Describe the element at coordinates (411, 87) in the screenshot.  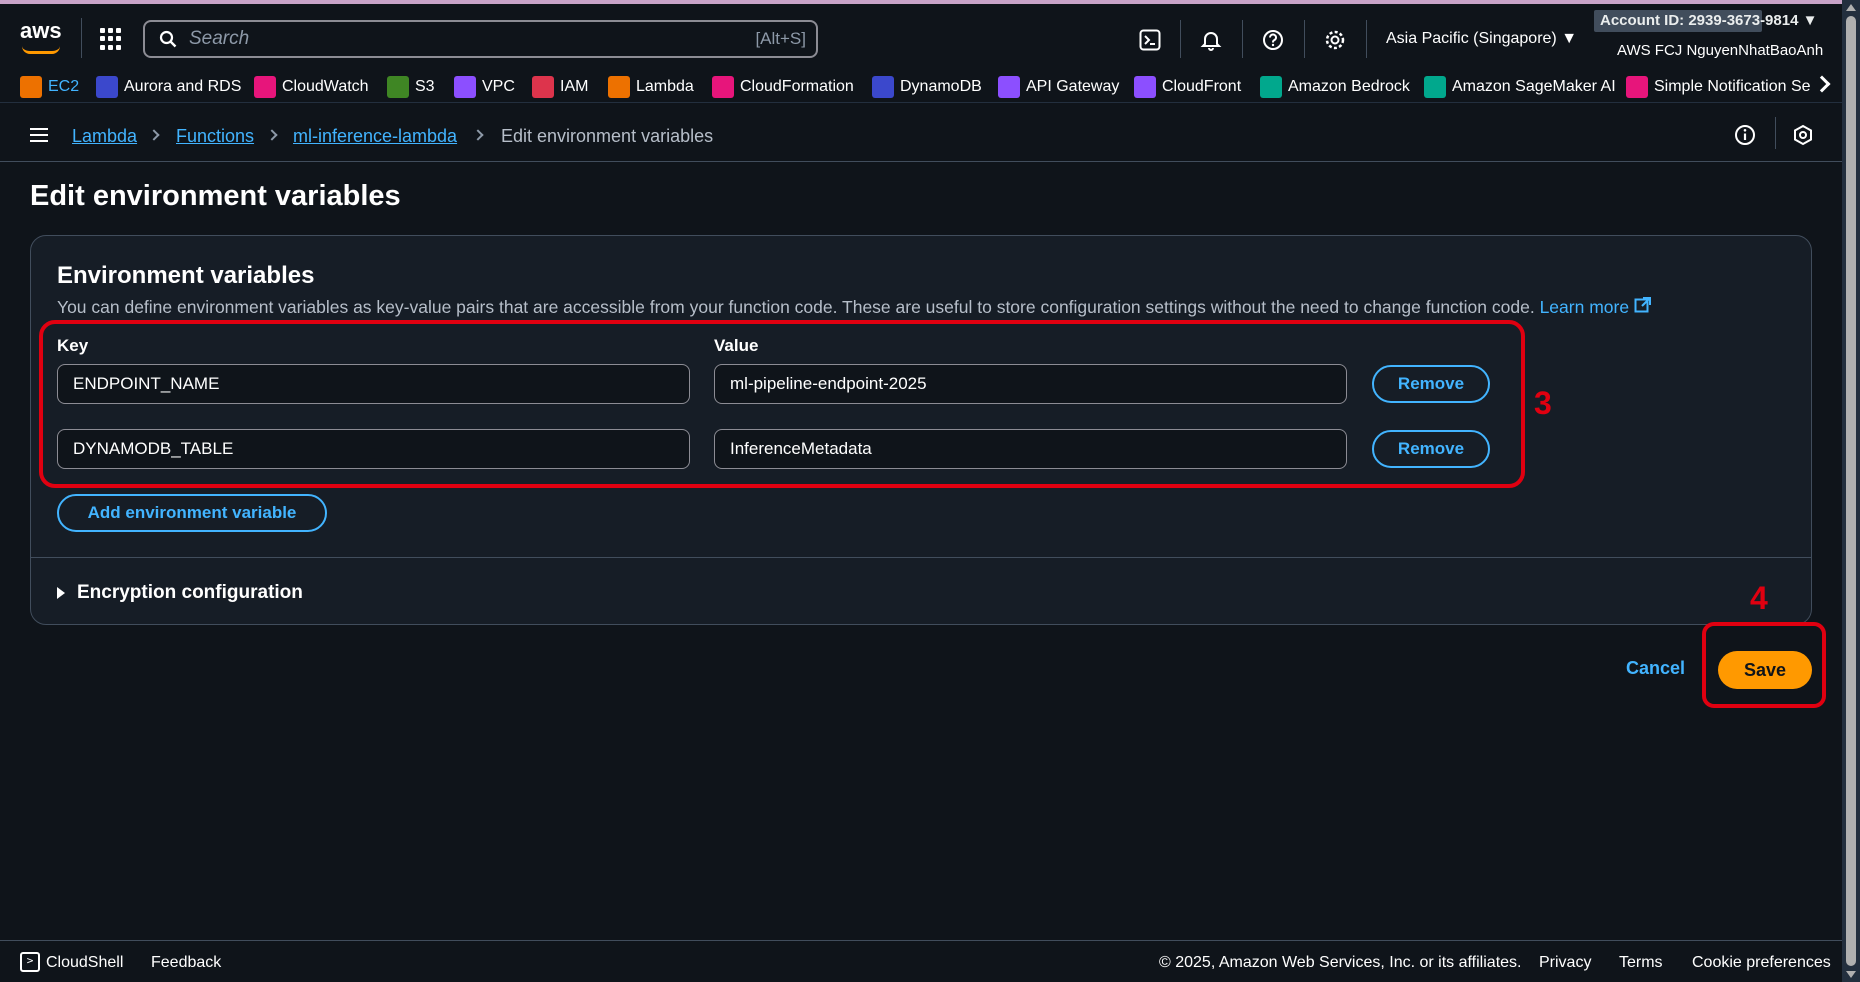
I see `favorite-s3: S3` at that location.